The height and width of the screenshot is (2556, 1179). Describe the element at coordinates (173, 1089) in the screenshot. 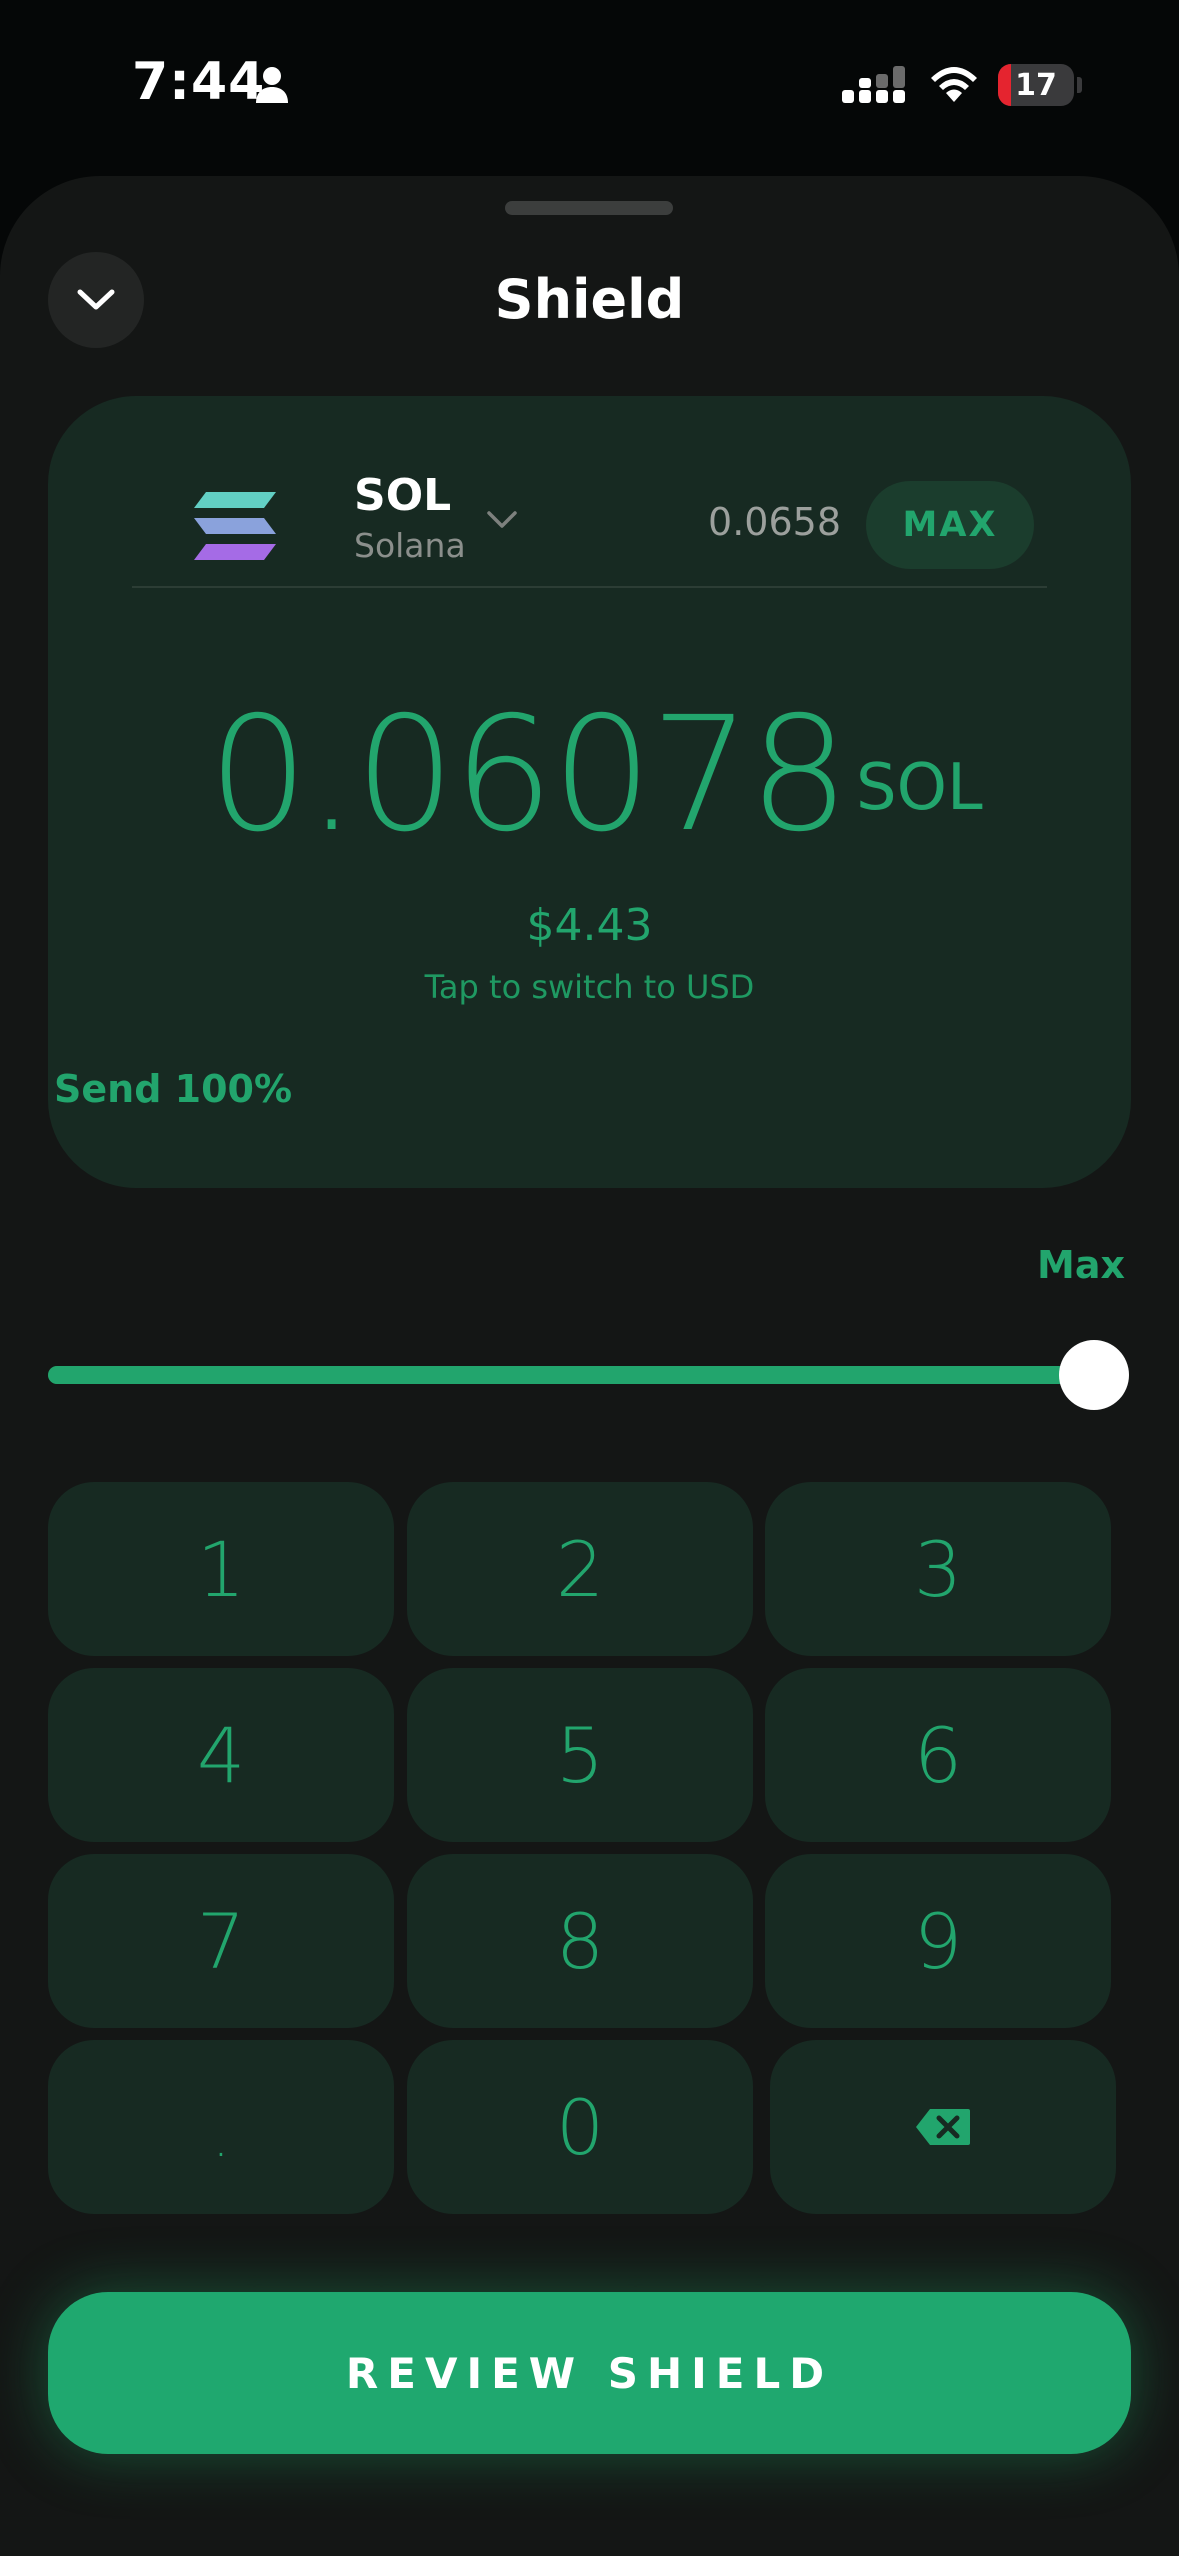

I see `send-percent-label: Send 100%` at that location.